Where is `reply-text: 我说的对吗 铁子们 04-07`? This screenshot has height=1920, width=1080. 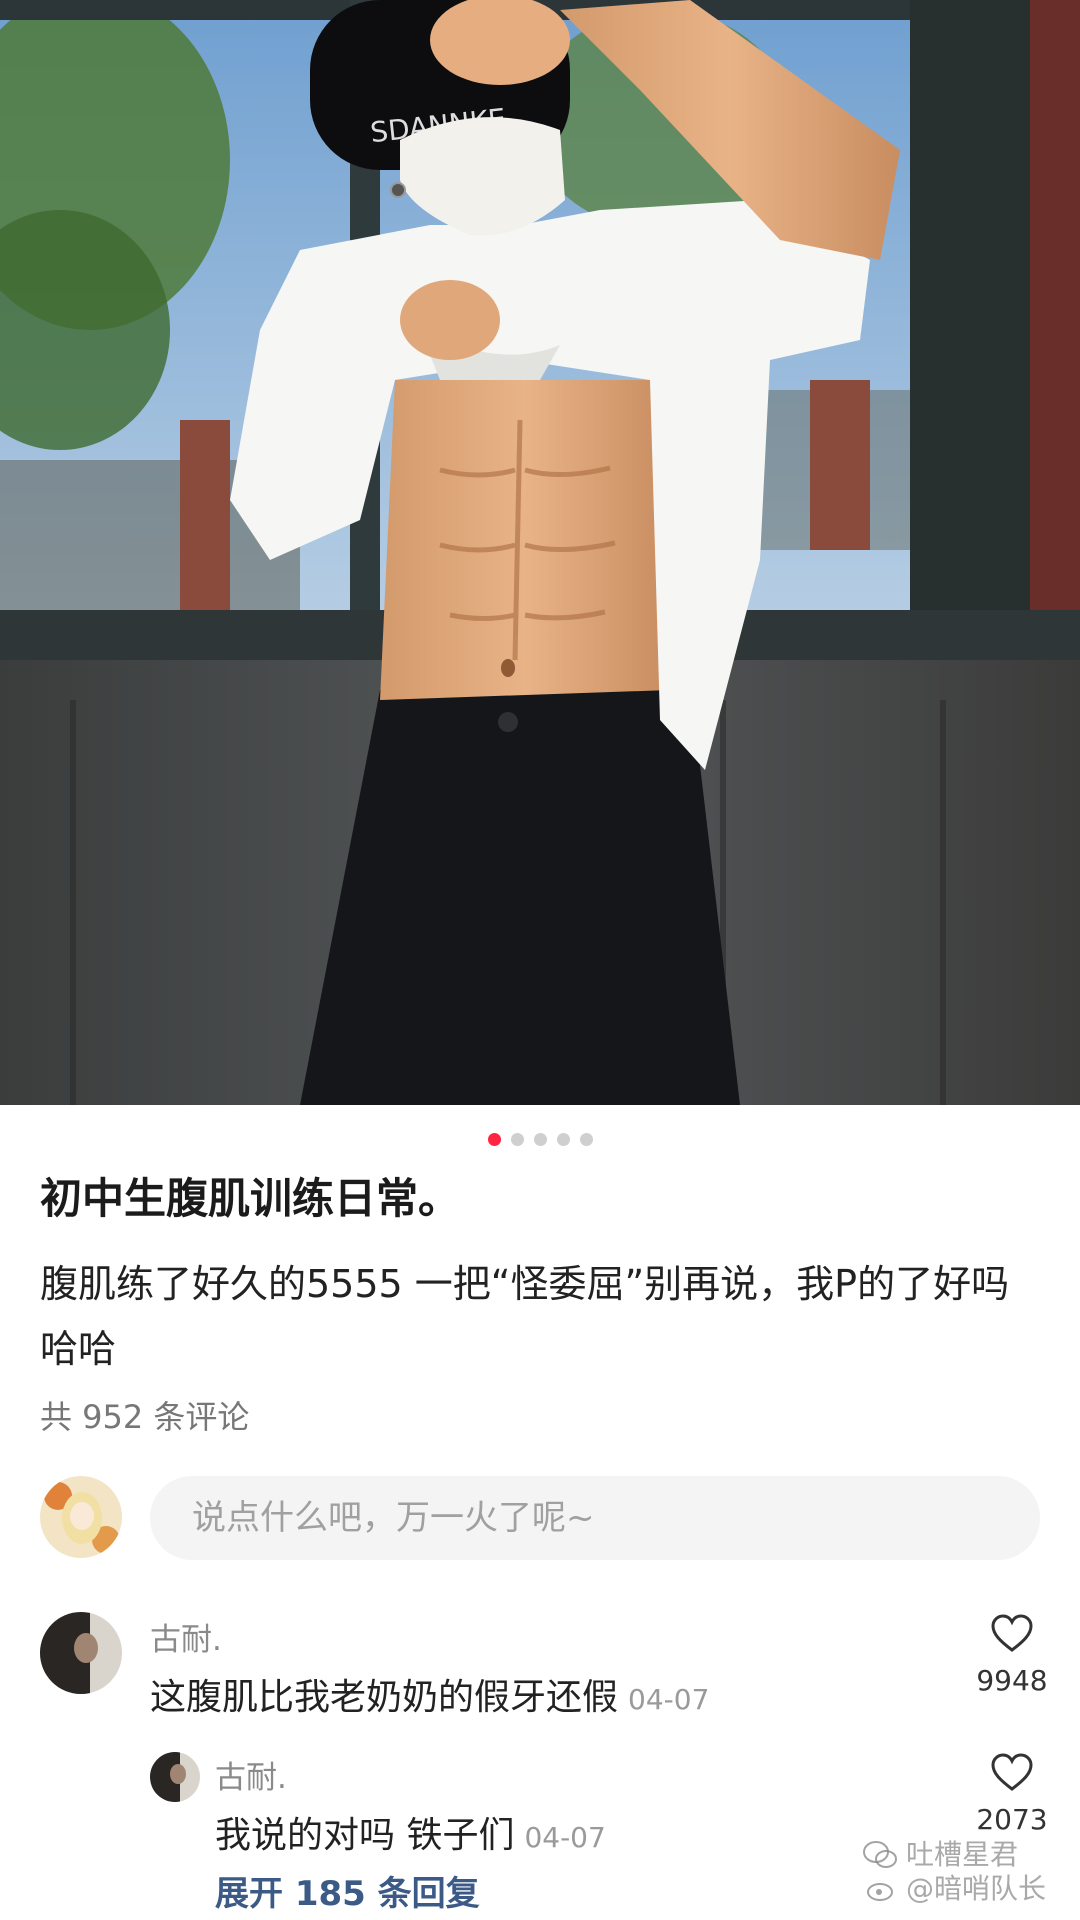
reply-text: 我说的对吗 铁子们 04-07 is located at coordinates (410, 1832).